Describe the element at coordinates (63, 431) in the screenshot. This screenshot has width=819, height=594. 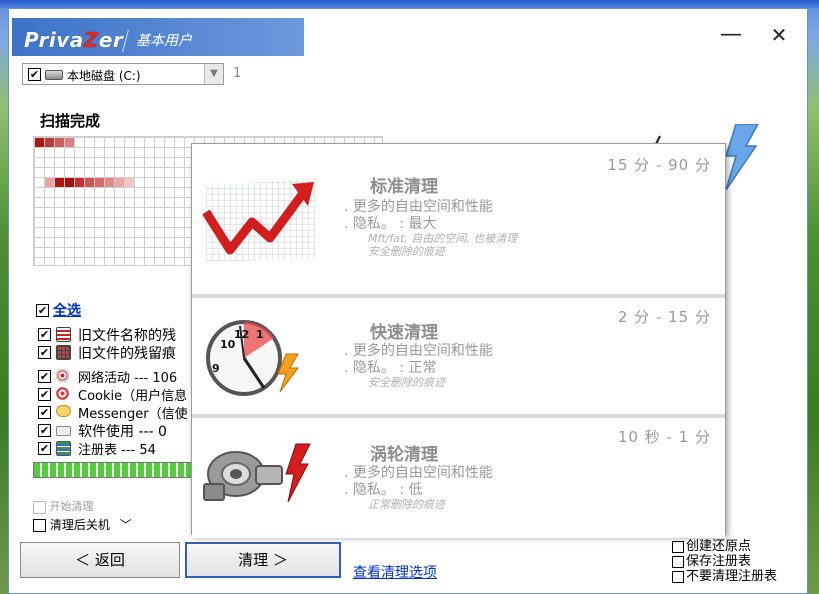
I see `software-icon` at that location.